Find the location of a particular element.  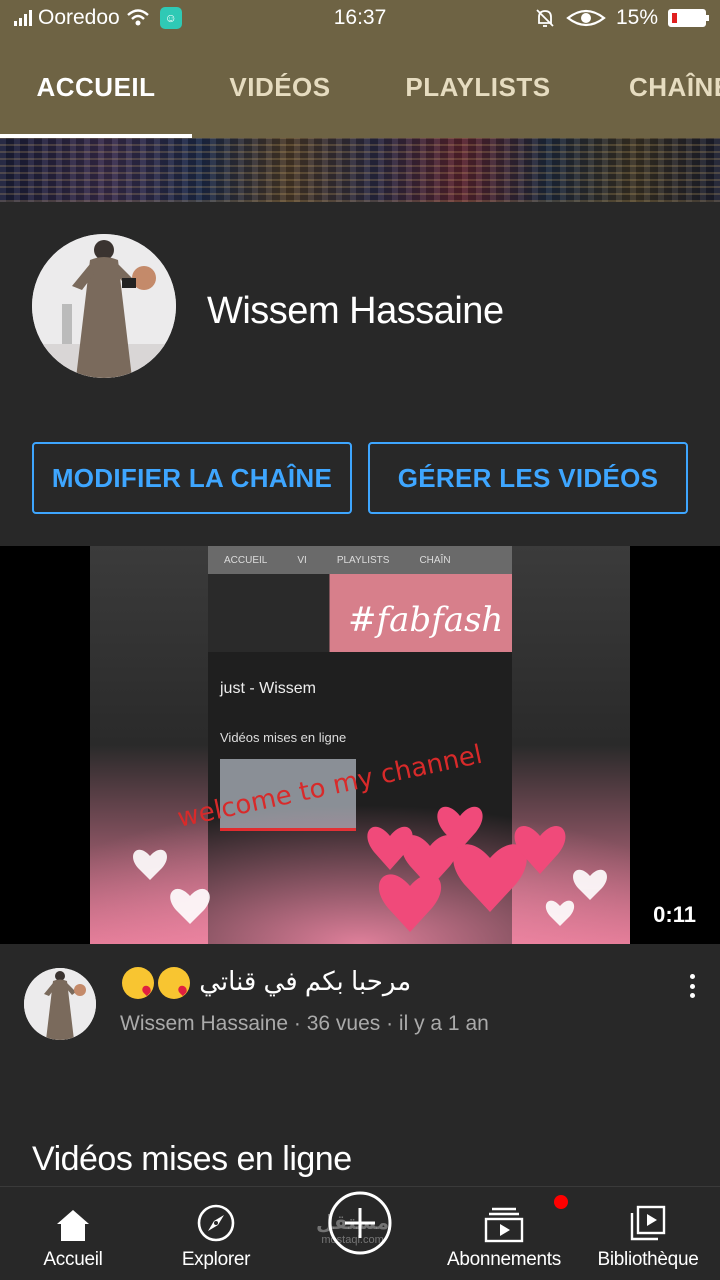

video-duration: 0:11 is located at coordinates (674, 914).